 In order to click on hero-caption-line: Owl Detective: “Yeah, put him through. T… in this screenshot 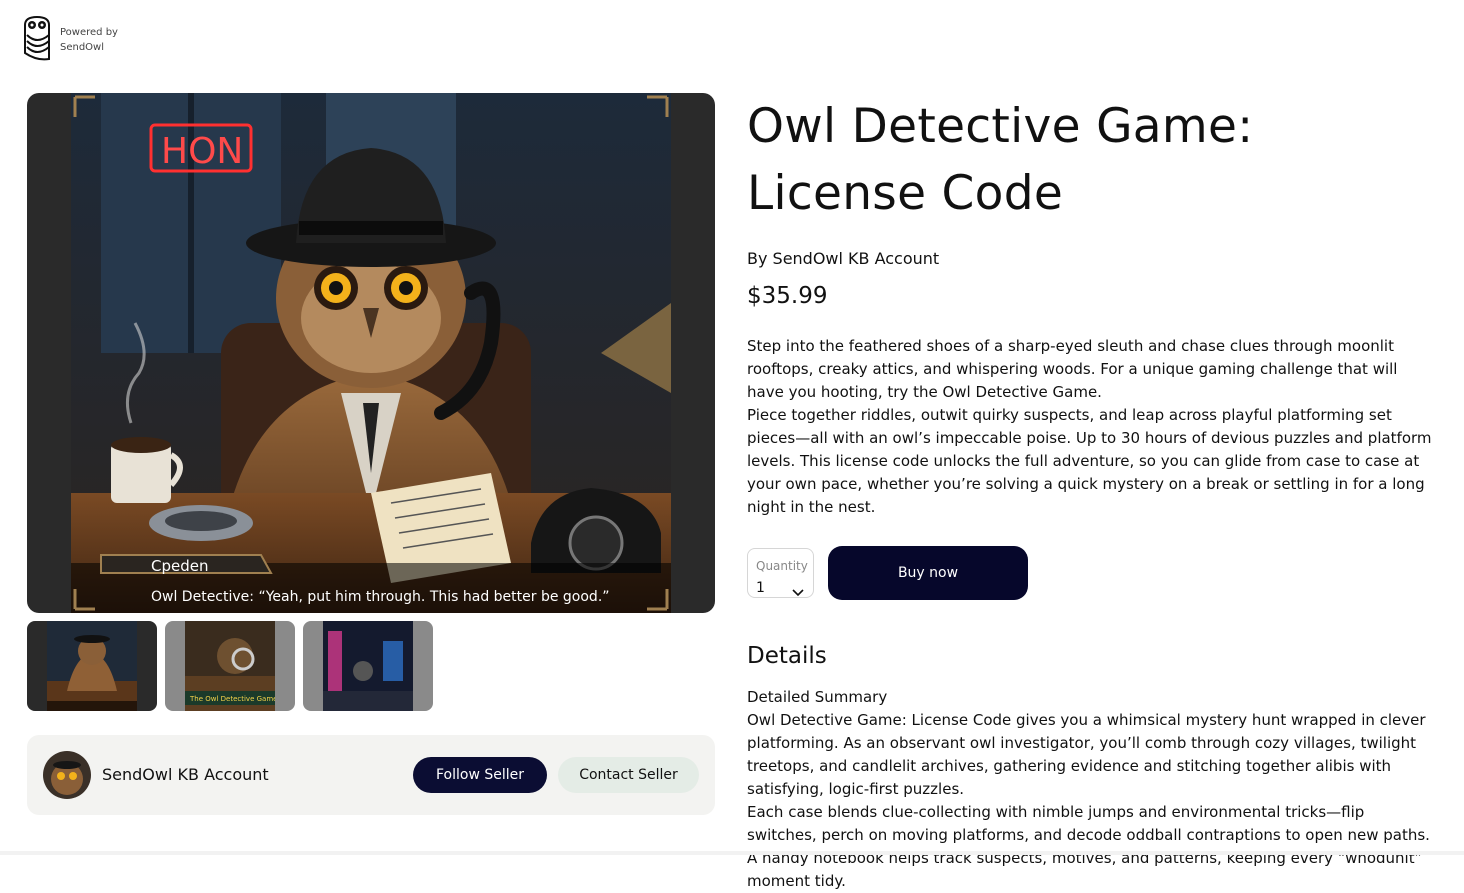, I will do `click(380, 597)`.